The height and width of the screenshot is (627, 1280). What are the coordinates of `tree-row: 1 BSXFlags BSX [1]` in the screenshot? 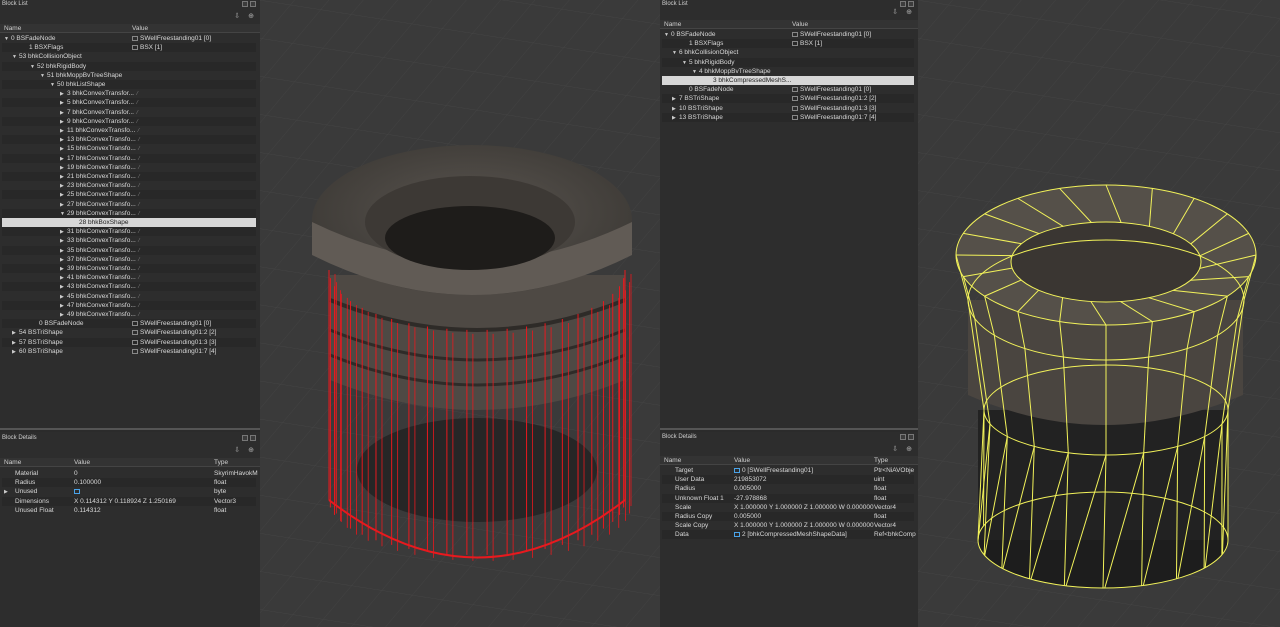 It's located at (788, 44).